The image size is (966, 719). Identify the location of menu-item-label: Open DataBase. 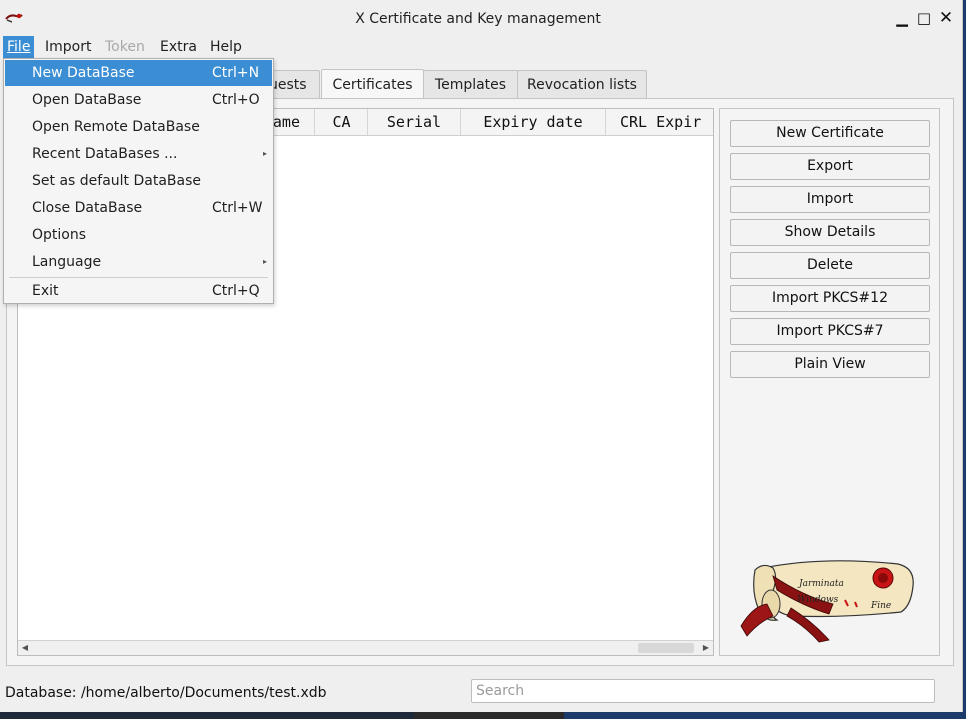
(87, 100).